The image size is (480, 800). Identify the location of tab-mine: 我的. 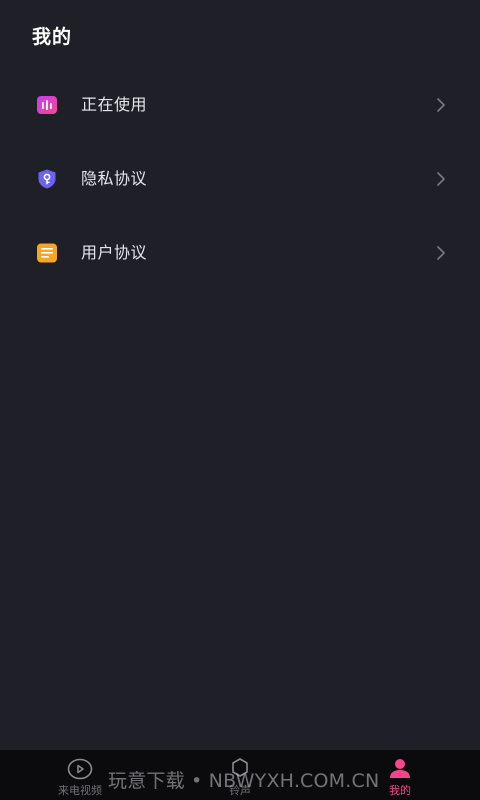
(400, 775).